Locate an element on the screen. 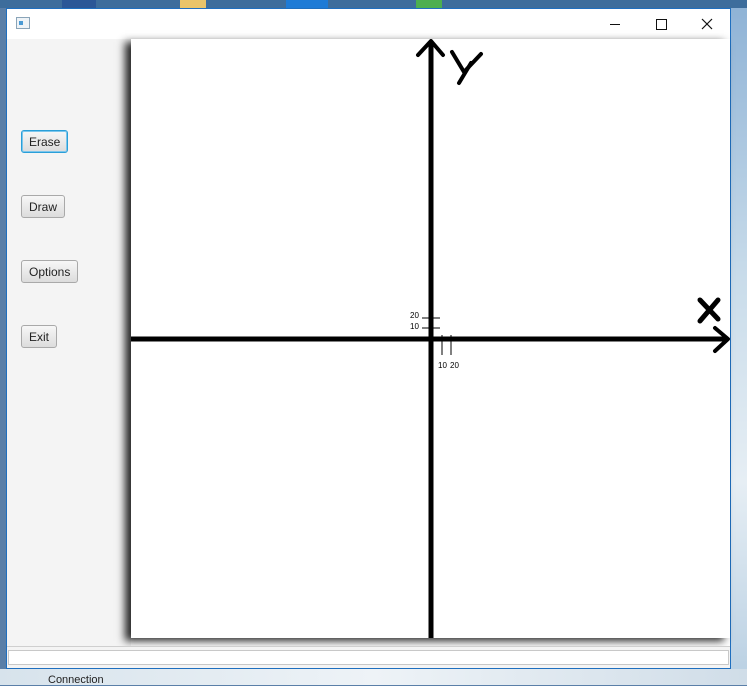 Image resolution: width=747 pixels, height=686 pixels. desktop-app2-icon is located at coordinates (429, 4).